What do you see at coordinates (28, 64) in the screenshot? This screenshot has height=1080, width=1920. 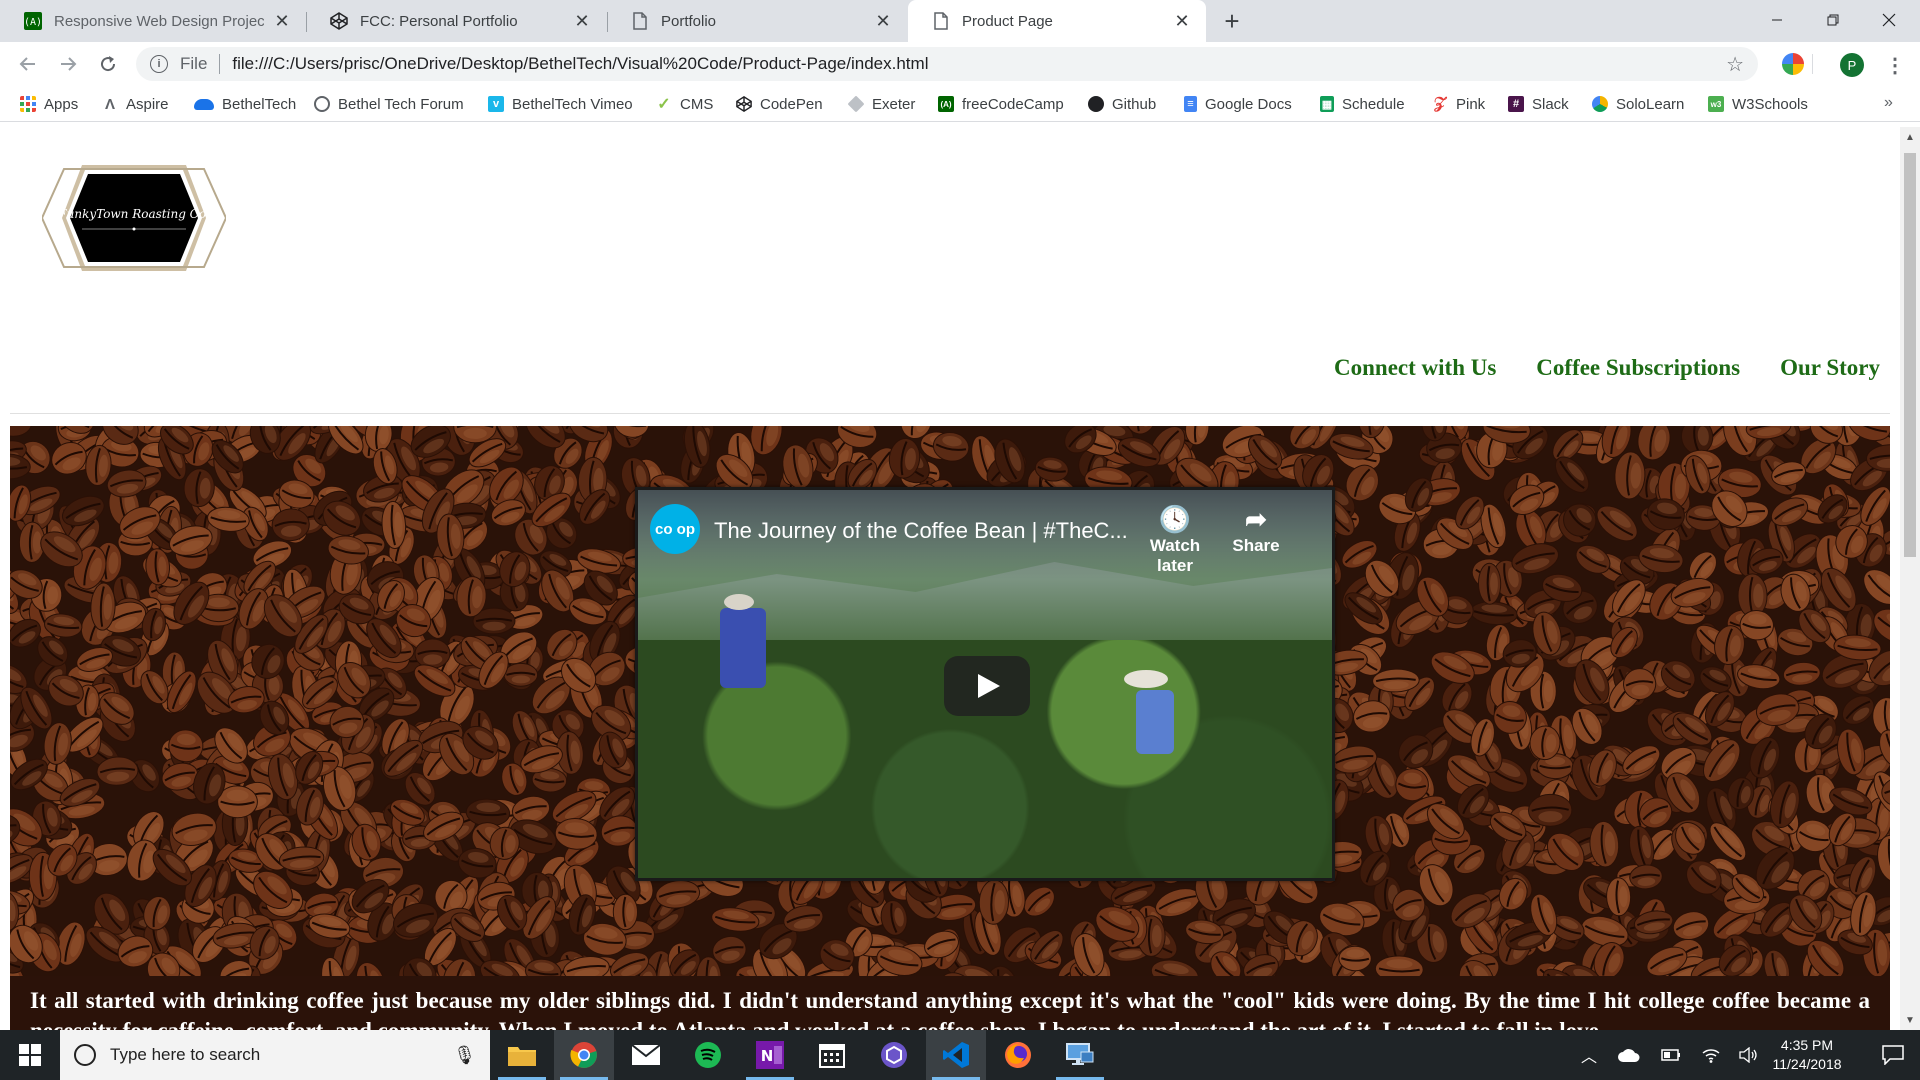 I see `back-button` at bounding box center [28, 64].